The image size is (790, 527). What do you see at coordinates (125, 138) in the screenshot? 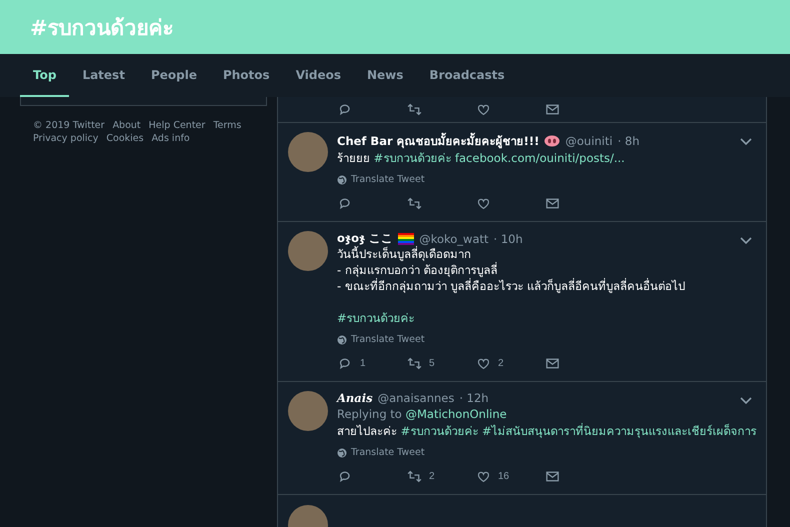
I see `footer-link: Cookies` at bounding box center [125, 138].